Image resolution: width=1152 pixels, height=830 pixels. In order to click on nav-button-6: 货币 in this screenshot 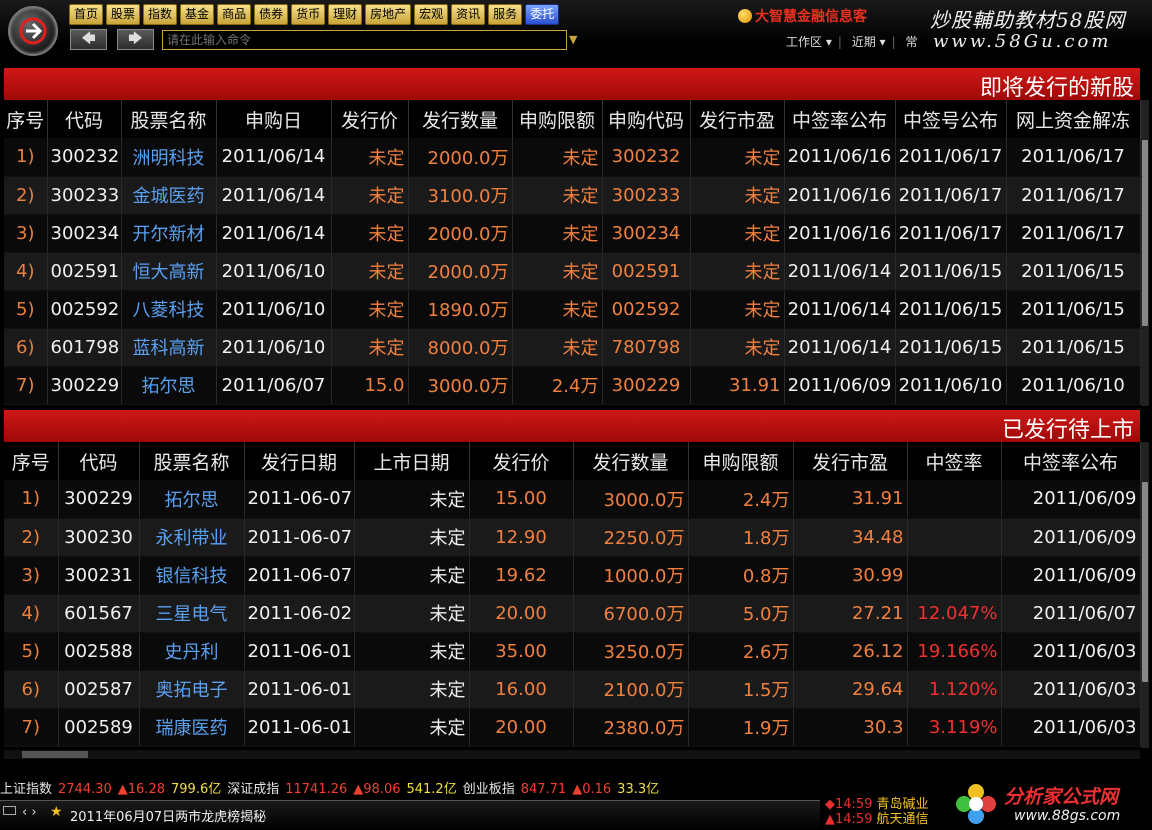, I will do `click(308, 14)`.